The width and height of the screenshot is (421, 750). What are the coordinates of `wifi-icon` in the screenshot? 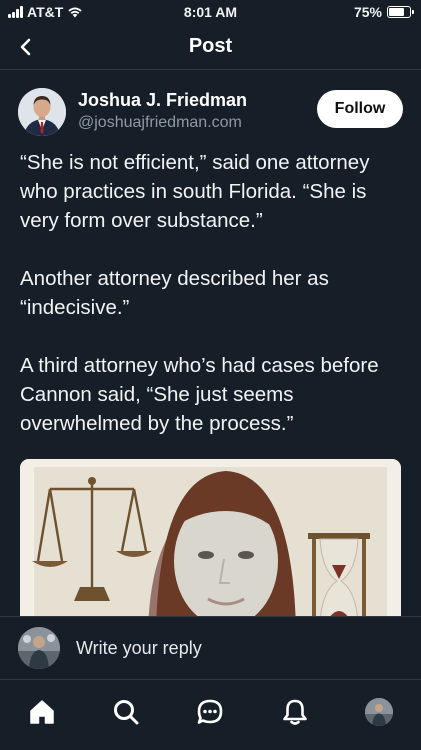 It's located at (75, 12).